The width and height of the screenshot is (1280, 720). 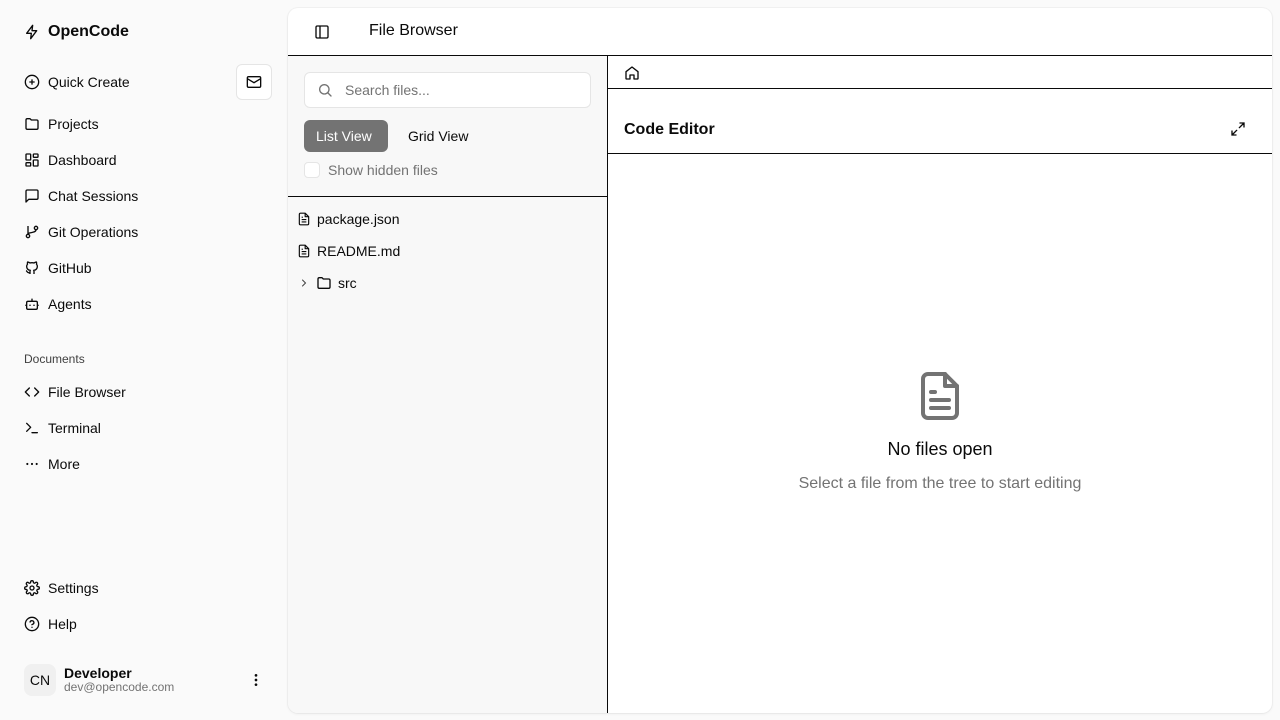 What do you see at coordinates (1238, 129) in the screenshot?
I see `expand-icon` at bounding box center [1238, 129].